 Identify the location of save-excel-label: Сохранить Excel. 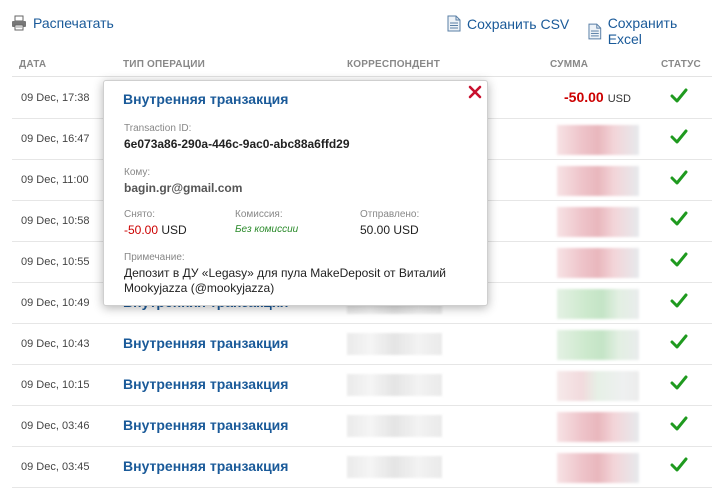
(642, 31).